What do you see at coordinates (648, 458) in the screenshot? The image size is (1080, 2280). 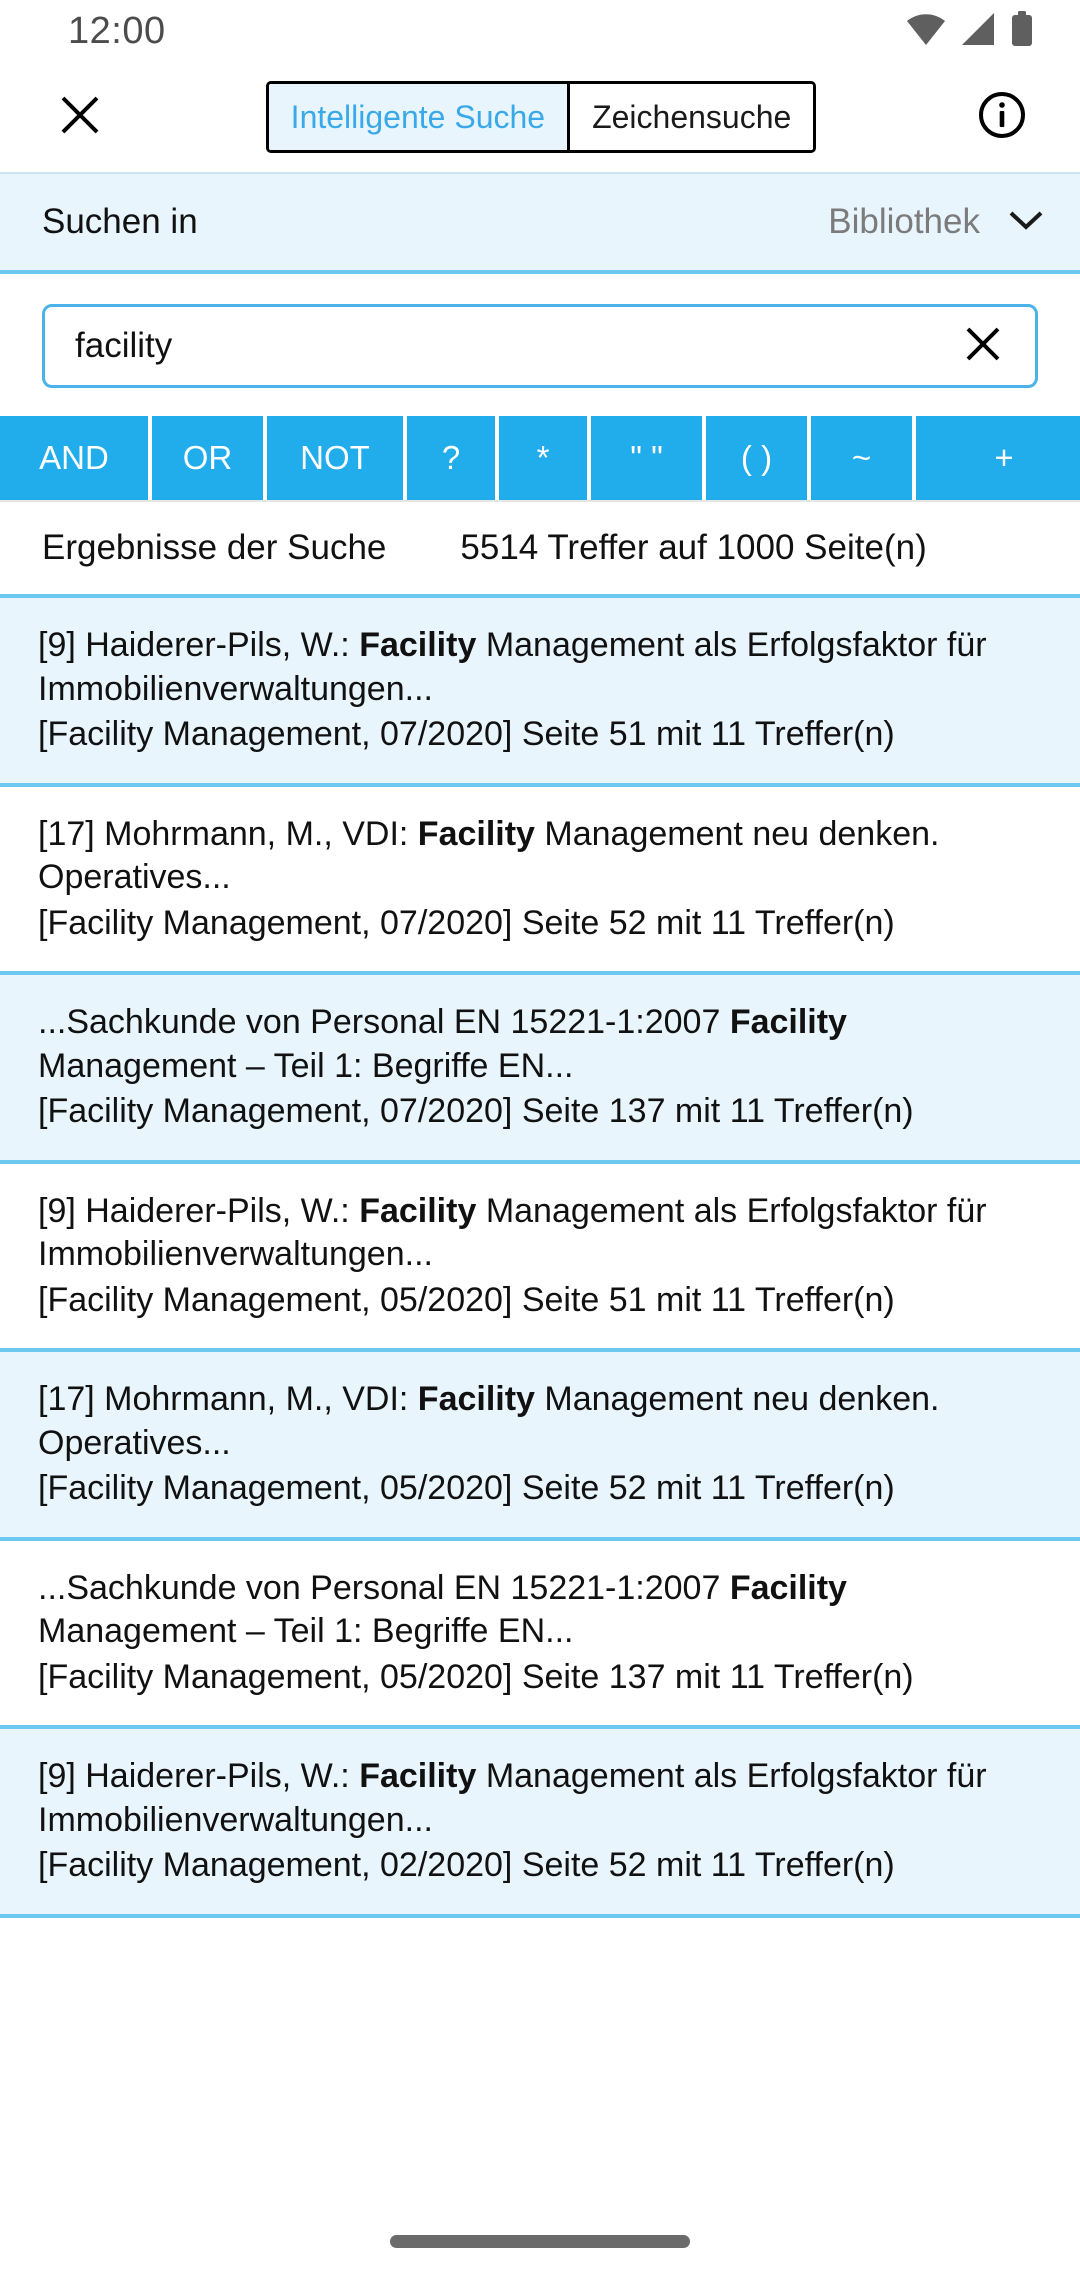 I see `operator-button-: " "` at bounding box center [648, 458].